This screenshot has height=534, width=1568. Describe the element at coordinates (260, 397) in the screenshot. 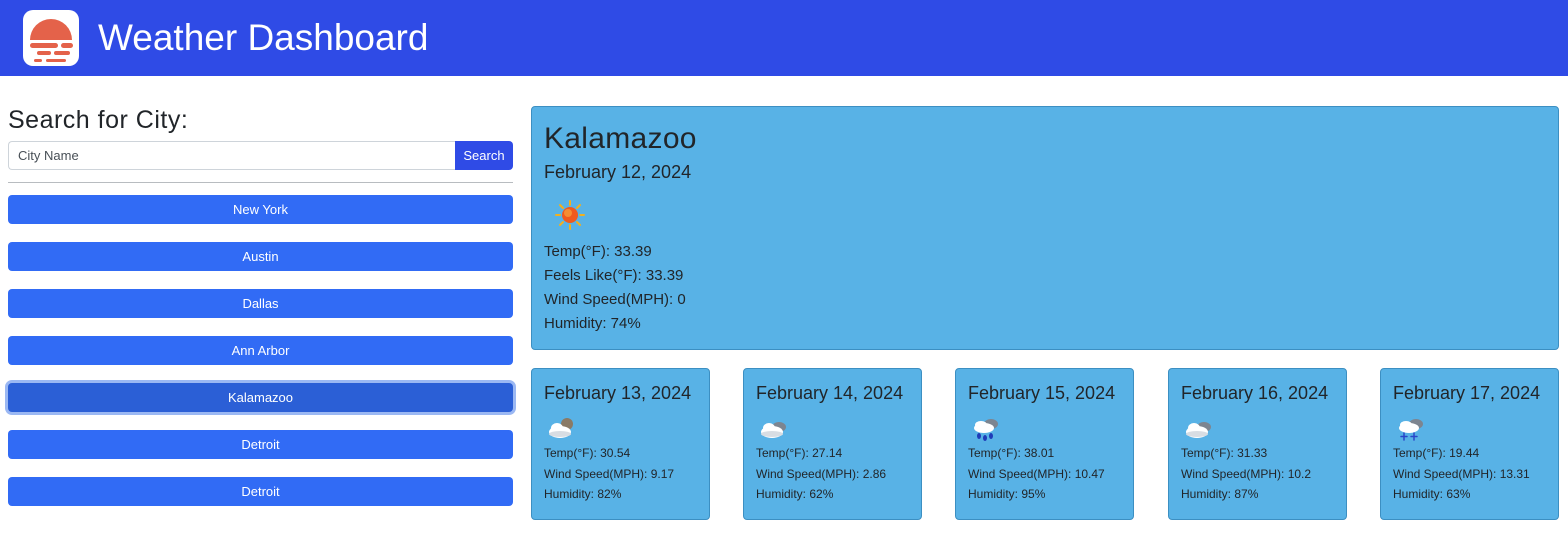

I see `history-city-button-active: Kalamazoo` at that location.